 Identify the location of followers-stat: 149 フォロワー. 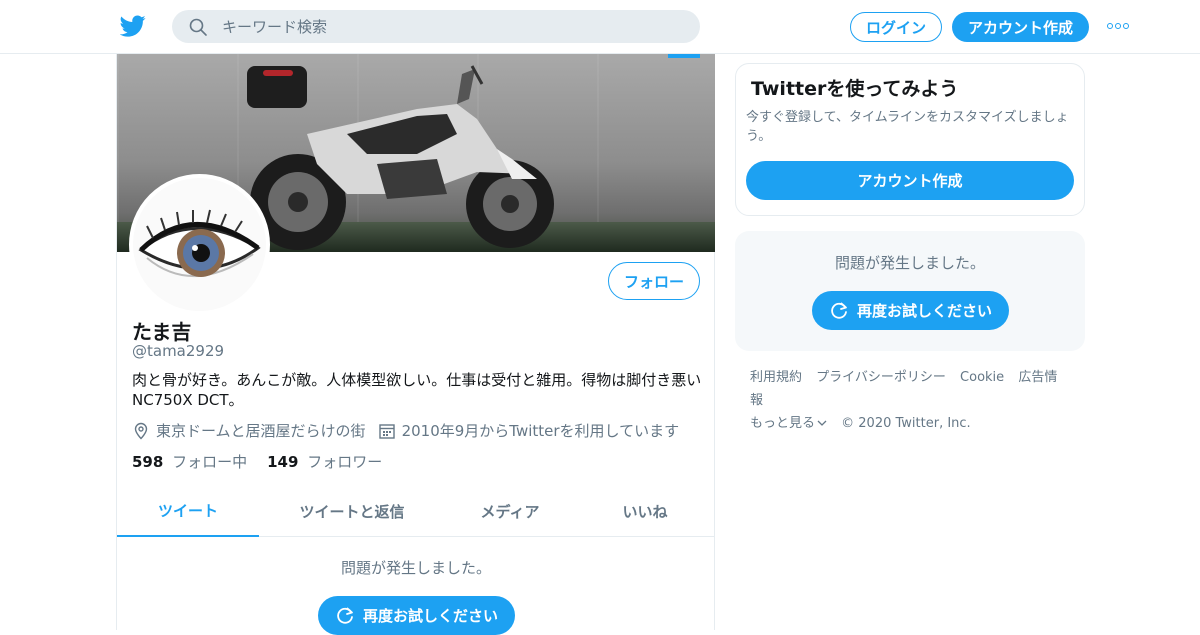
(324, 461).